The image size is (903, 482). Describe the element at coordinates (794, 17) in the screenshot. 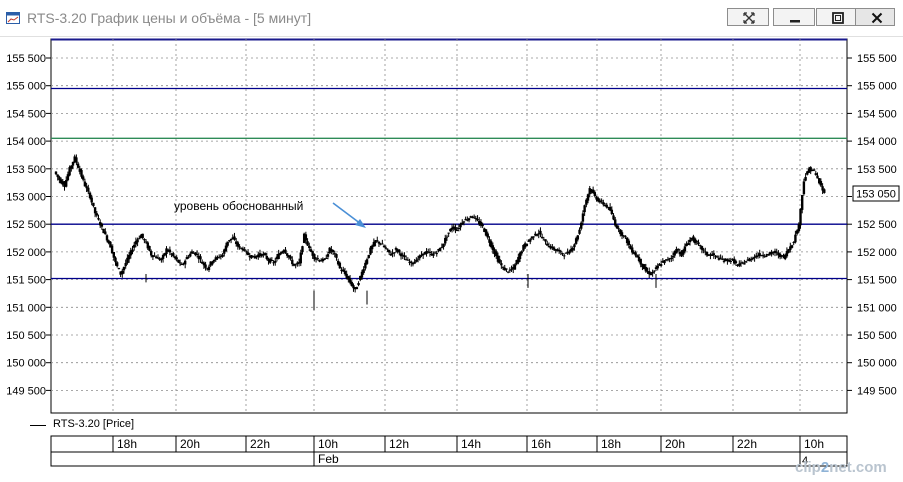

I see `minimize-button` at that location.